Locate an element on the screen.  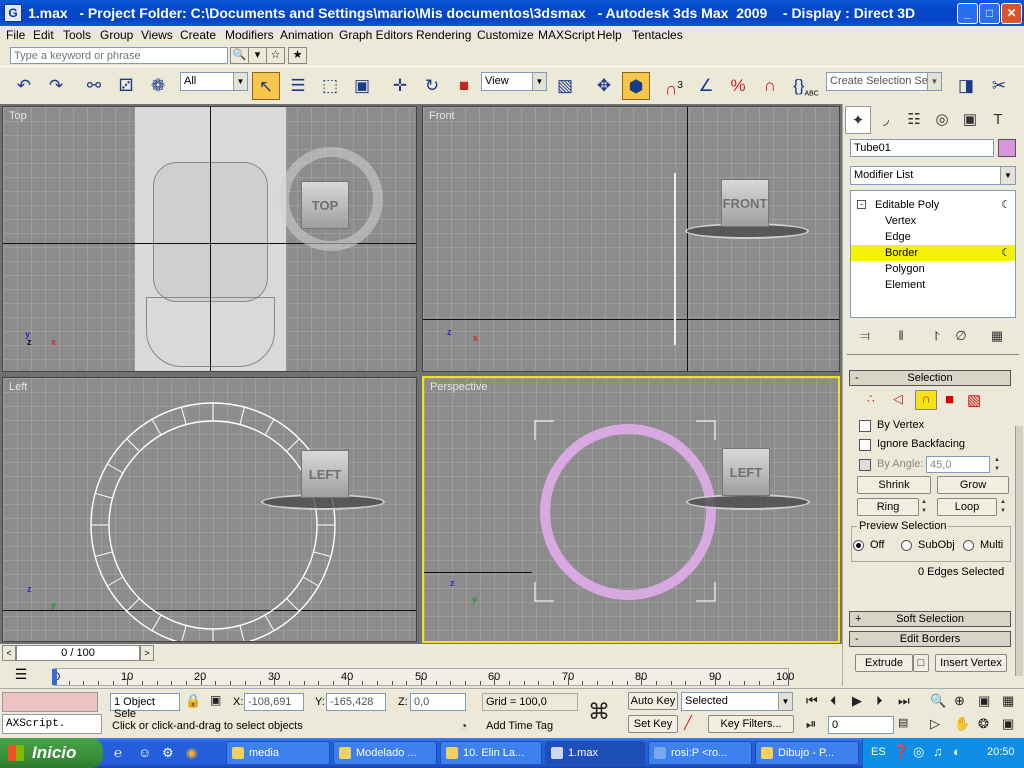
previous-frame-icon: ⏴ is located at coordinates (833, 701).